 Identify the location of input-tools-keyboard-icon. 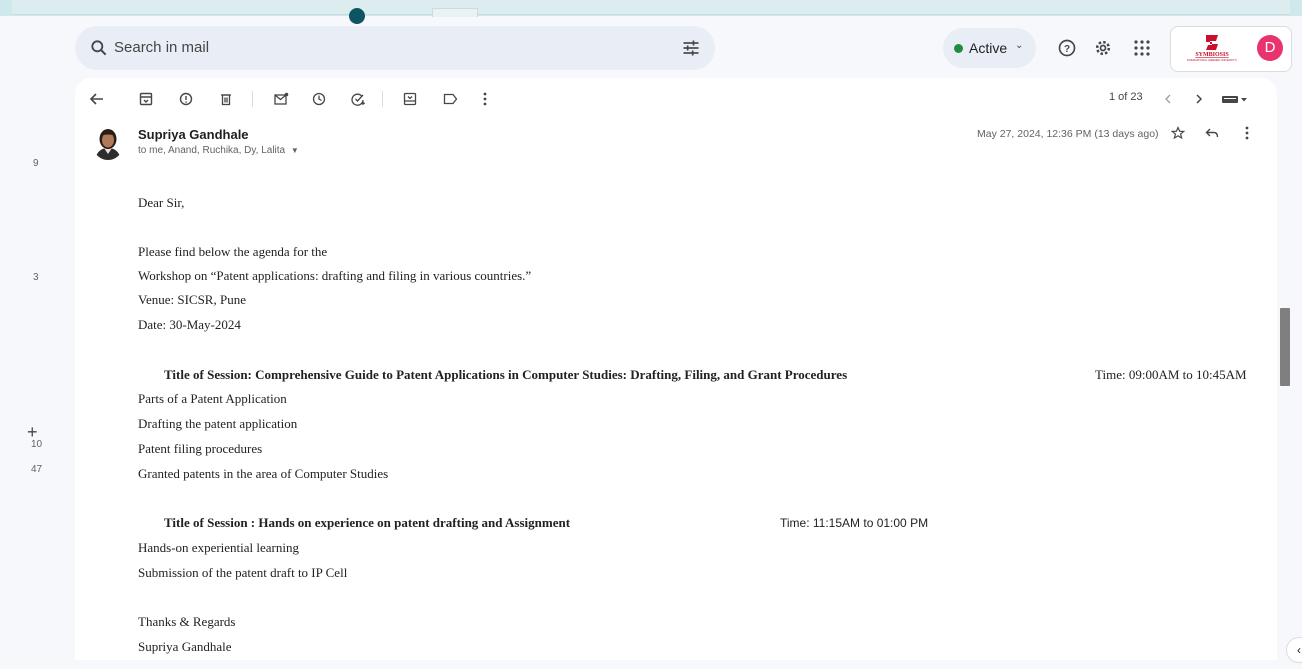
(1236, 99).